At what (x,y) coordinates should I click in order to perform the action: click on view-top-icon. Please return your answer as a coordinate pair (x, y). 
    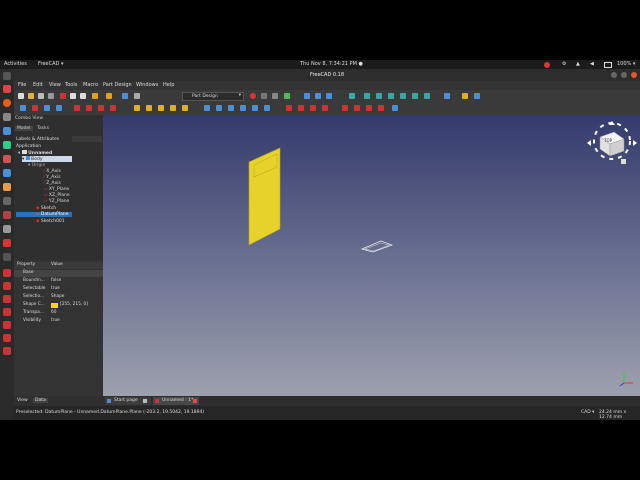
    Looking at the image, I should click on (379, 96).